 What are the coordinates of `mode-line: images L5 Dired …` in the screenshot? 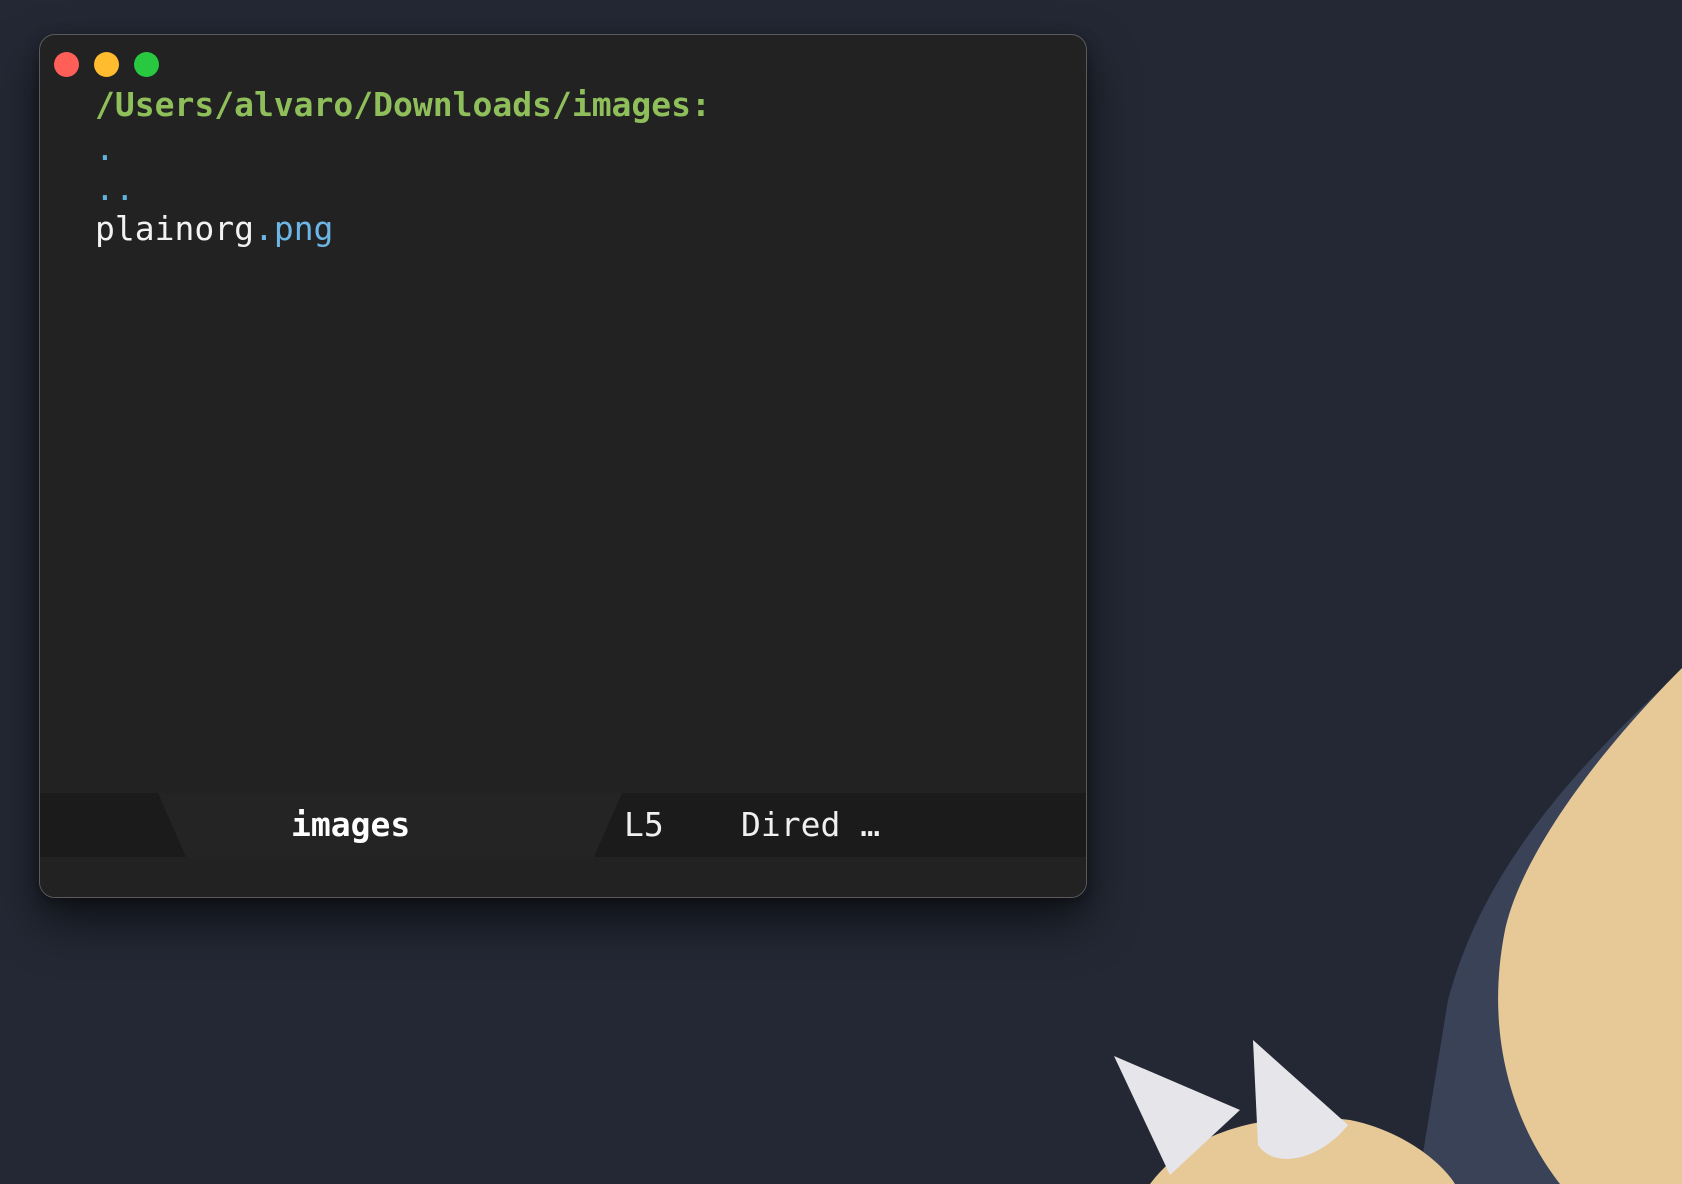 It's located at (563, 825).